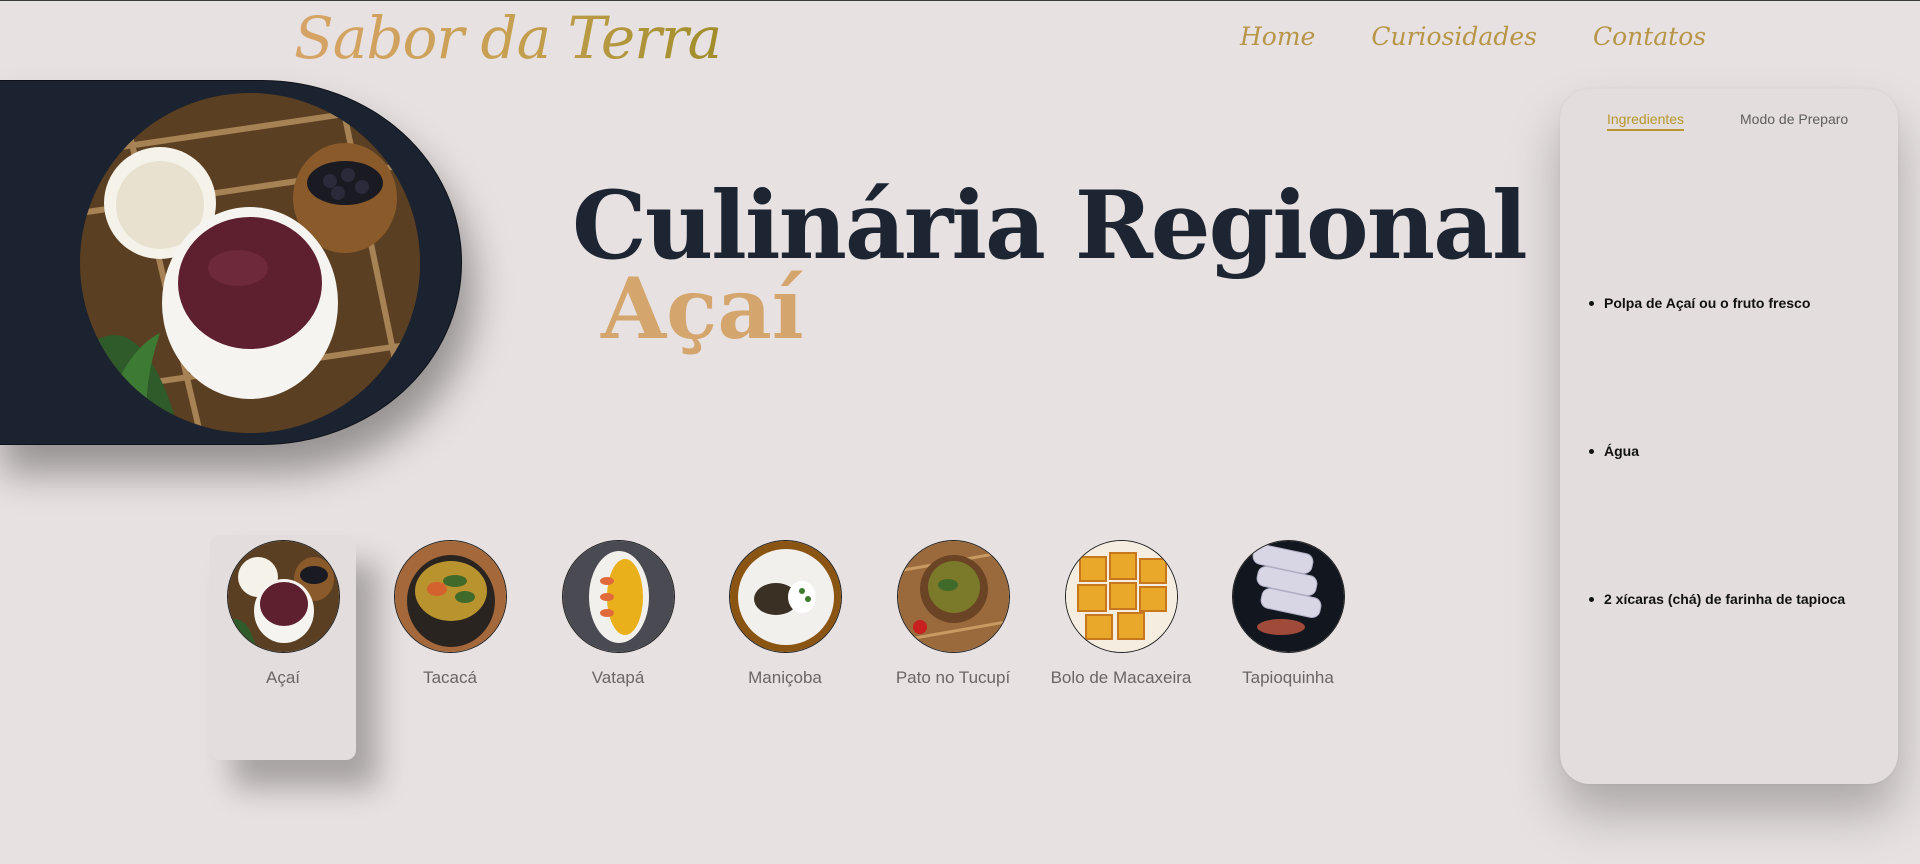 The image size is (1920, 864). What do you see at coordinates (1794, 120) in the screenshot?
I see `tab-modo-de-preparo: Modo de Preparo` at bounding box center [1794, 120].